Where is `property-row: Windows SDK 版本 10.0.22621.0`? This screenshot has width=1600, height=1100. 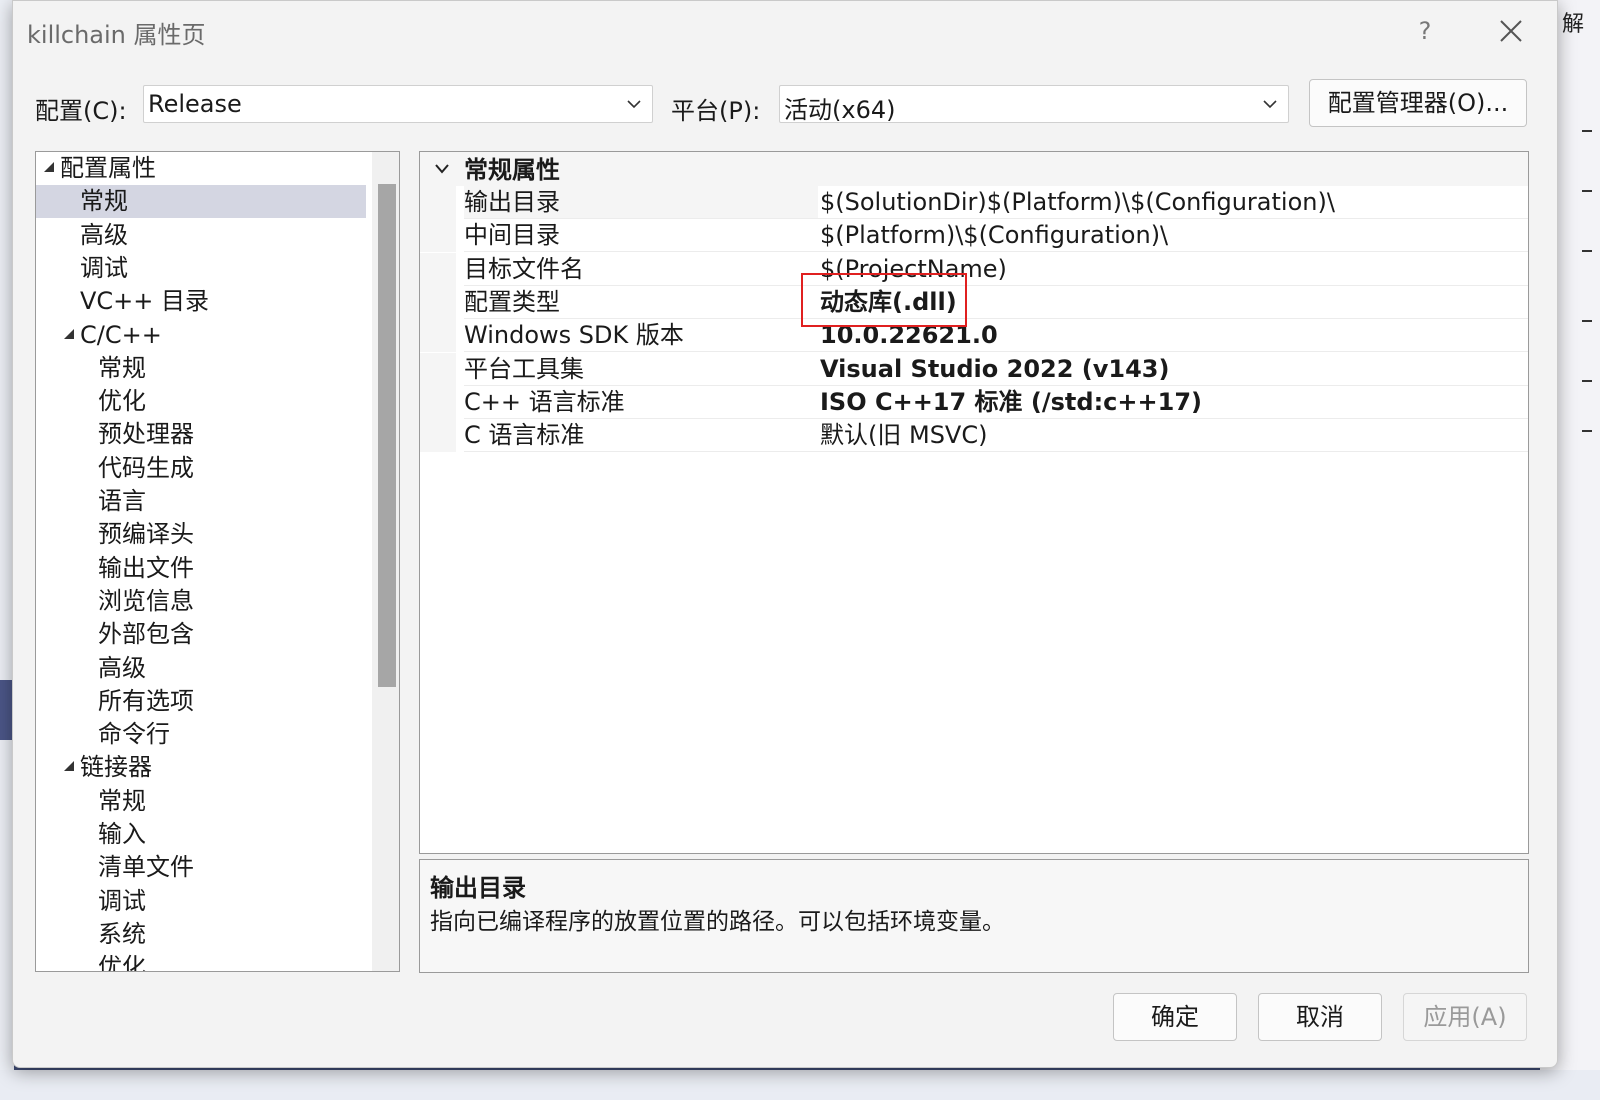
property-row: Windows SDK 版本 10.0.22621.0 is located at coordinates (974, 336).